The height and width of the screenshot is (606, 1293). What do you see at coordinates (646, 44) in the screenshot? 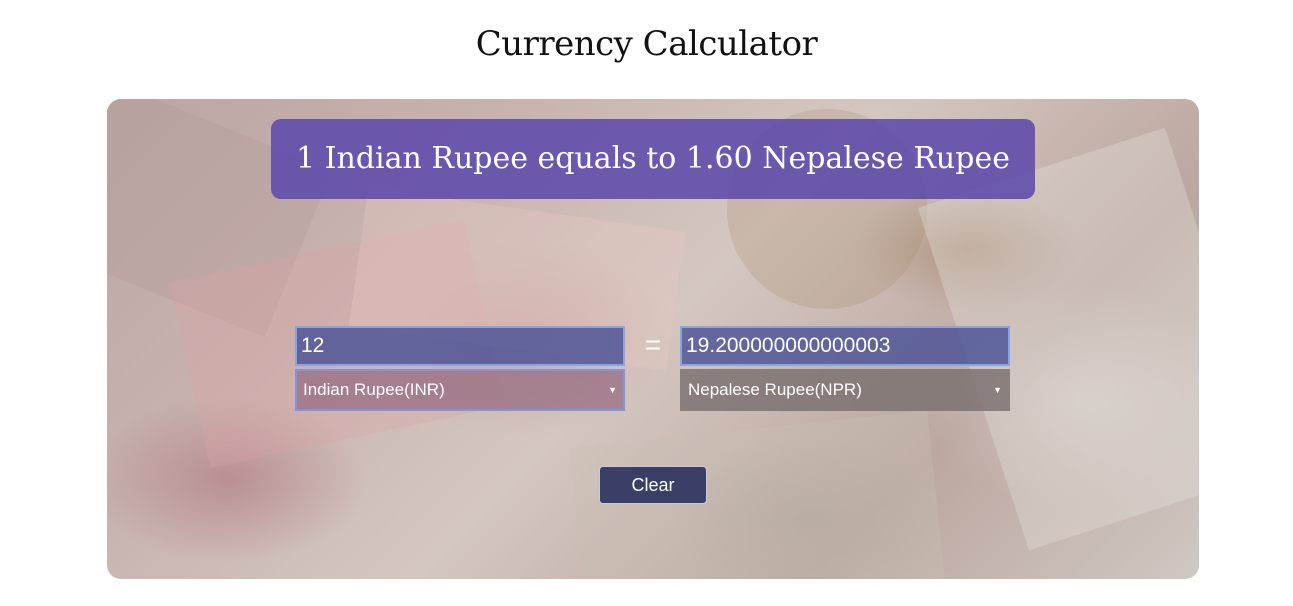
I see `page-title: Currency Calculator` at bounding box center [646, 44].